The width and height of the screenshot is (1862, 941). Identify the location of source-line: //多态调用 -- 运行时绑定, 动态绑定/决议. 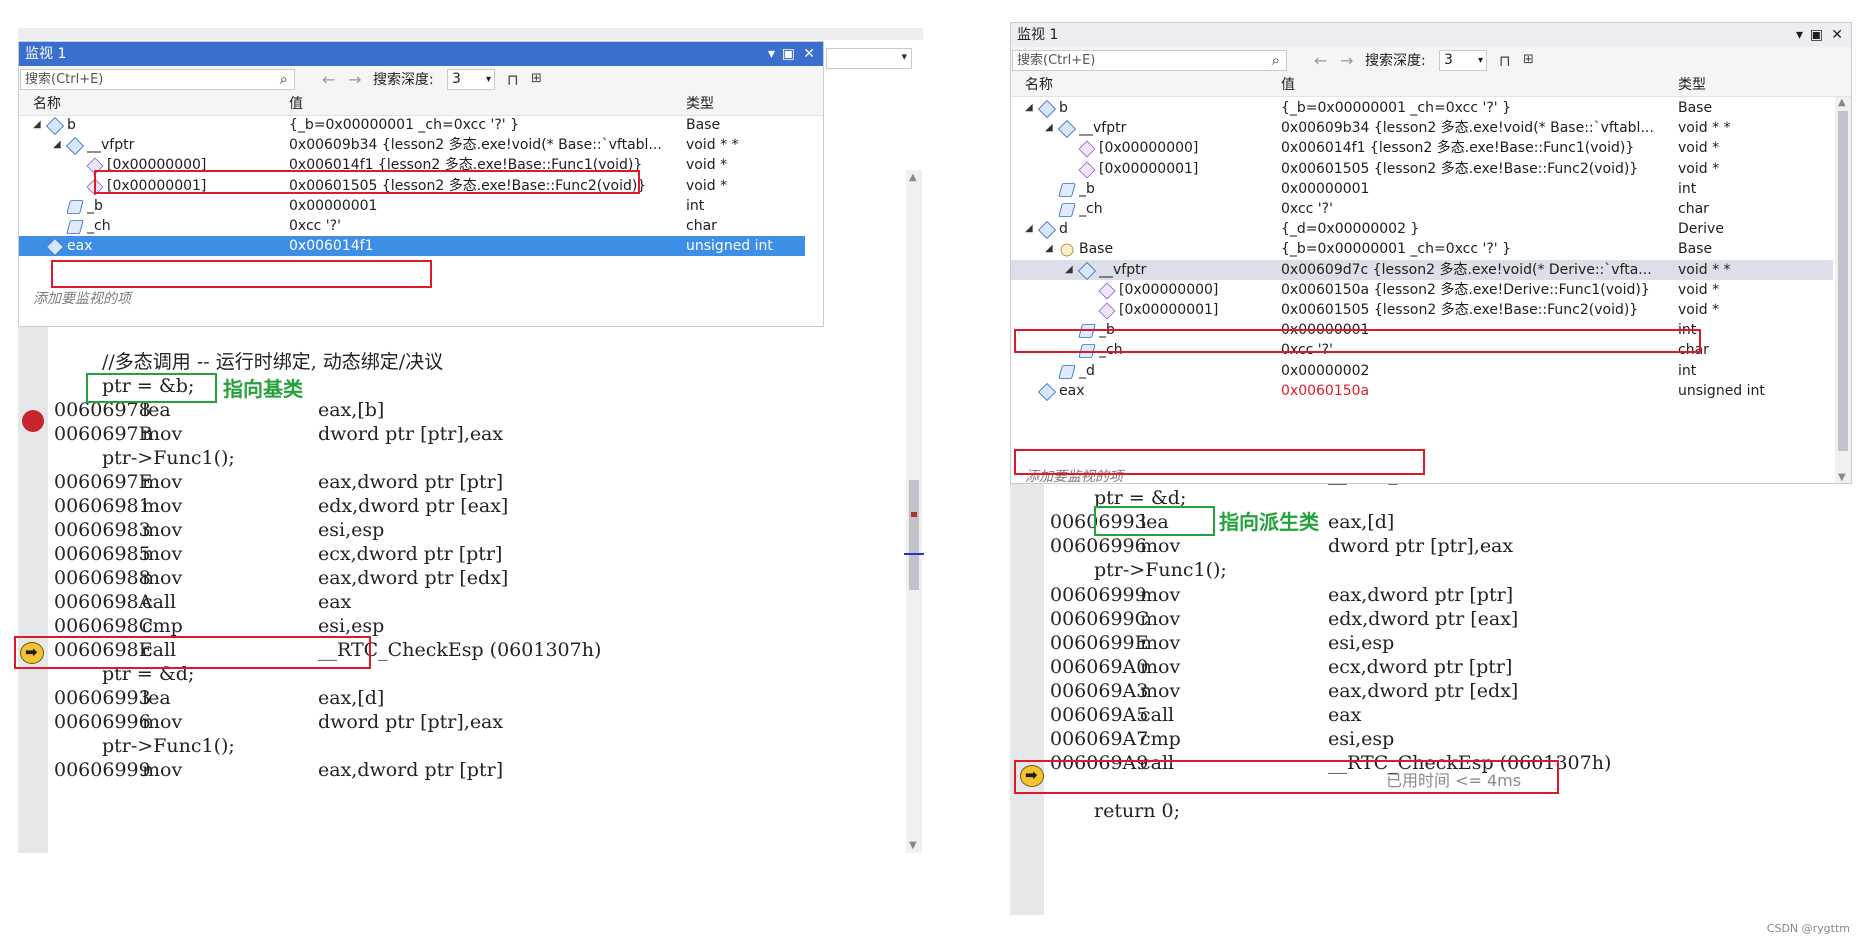
(272, 362).